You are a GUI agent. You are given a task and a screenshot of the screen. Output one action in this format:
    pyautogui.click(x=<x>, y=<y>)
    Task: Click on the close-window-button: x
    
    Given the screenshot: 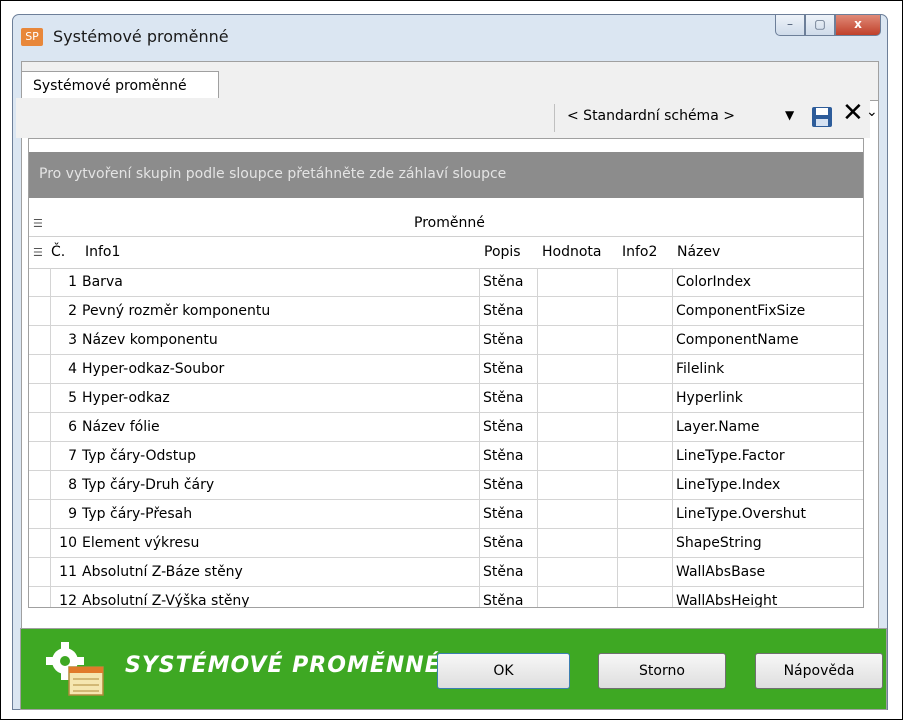 What is the action you would take?
    pyautogui.click(x=858, y=25)
    